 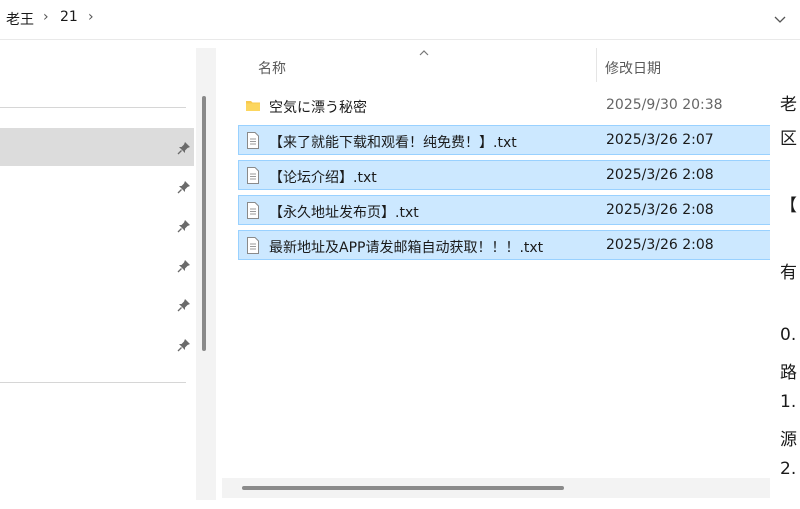 What do you see at coordinates (344, 213) in the screenshot?
I see `file-name: 【永久地址发布页】.txt` at bounding box center [344, 213].